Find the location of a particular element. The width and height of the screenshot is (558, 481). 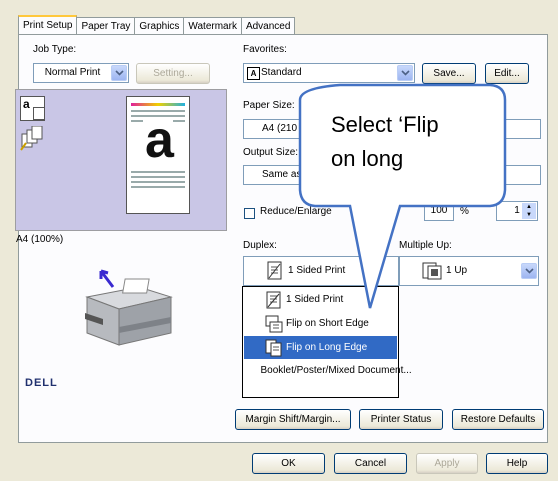

tab-paper-tray: Paper Tray is located at coordinates (106, 25).